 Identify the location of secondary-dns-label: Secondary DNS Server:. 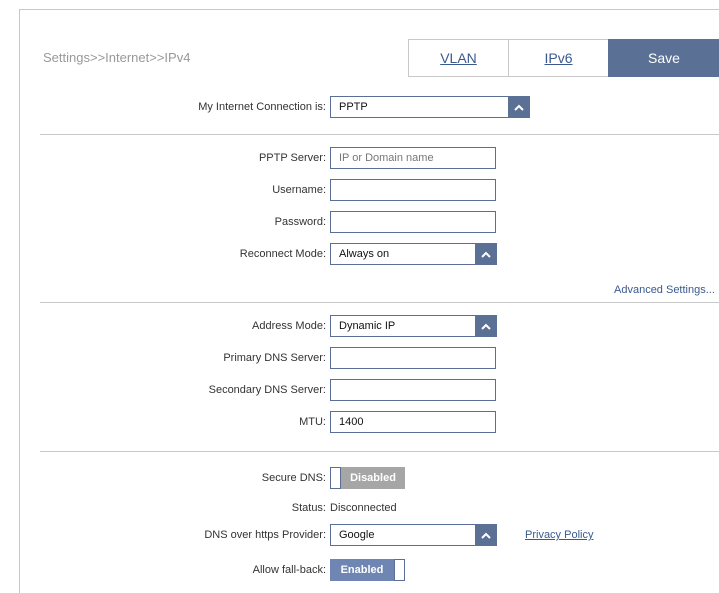
(267, 390).